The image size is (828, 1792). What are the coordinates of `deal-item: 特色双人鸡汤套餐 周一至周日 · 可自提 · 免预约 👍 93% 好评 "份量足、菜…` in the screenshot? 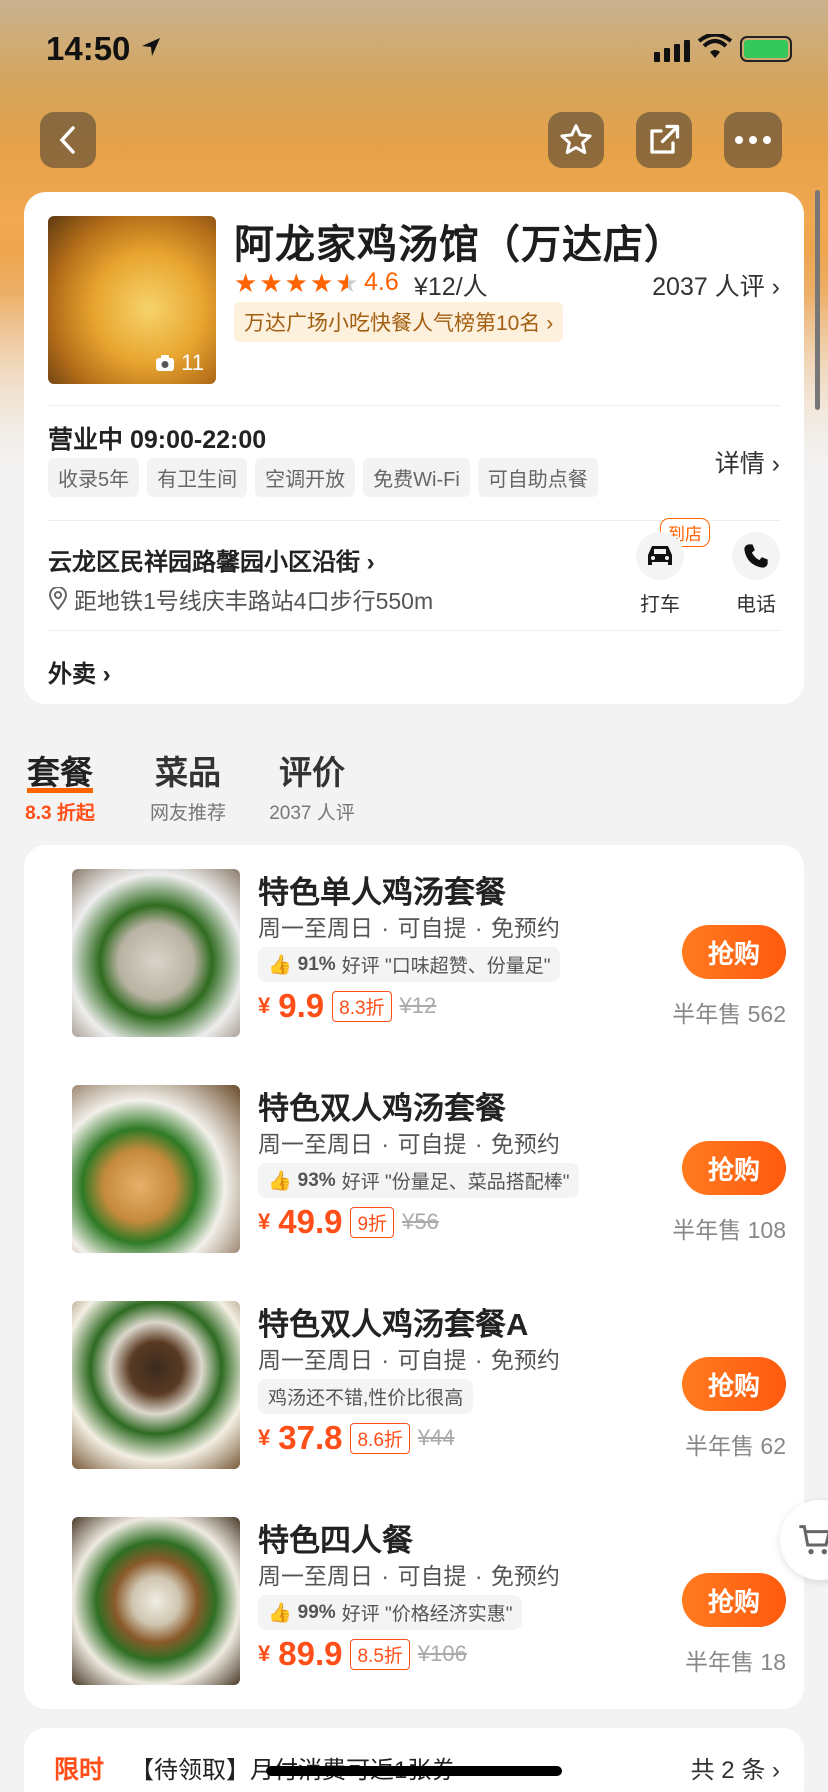 It's located at (417, 1170).